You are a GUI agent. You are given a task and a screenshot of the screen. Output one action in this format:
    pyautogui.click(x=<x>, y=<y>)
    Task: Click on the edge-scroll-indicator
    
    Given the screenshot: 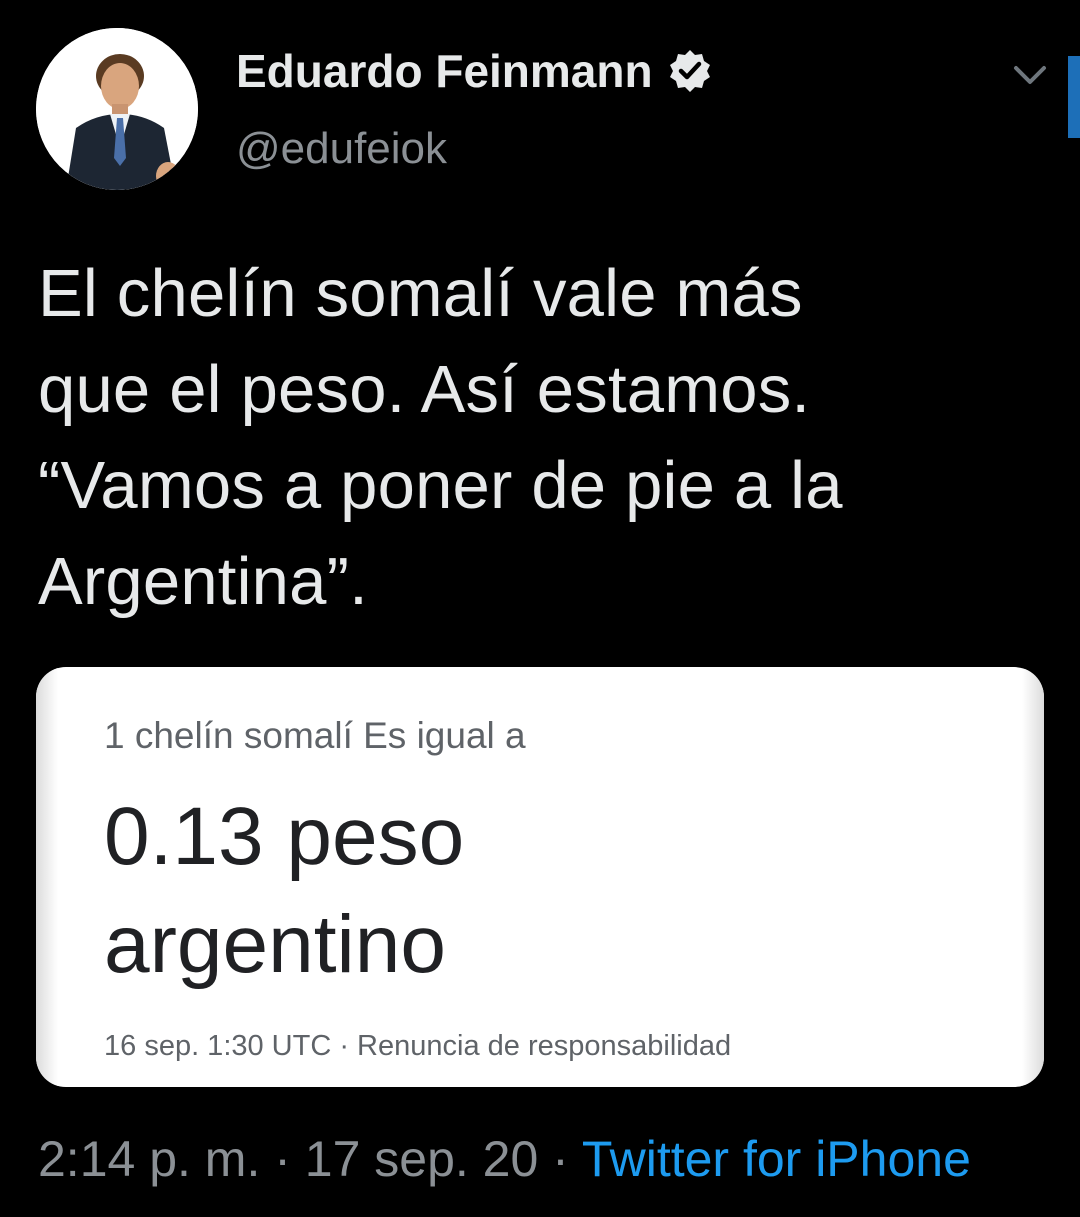 What is the action you would take?
    pyautogui.click(x=1074, y=97)
    